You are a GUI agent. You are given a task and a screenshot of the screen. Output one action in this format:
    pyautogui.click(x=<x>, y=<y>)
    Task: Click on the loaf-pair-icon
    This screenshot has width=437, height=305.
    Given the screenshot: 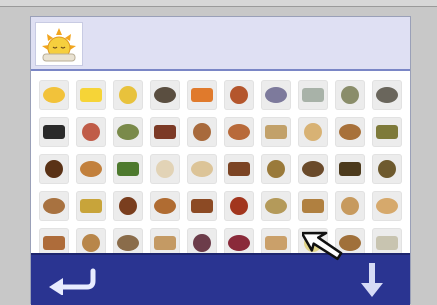 What is the action you would take?
    pyautogui.click(x=350, y=243)
    